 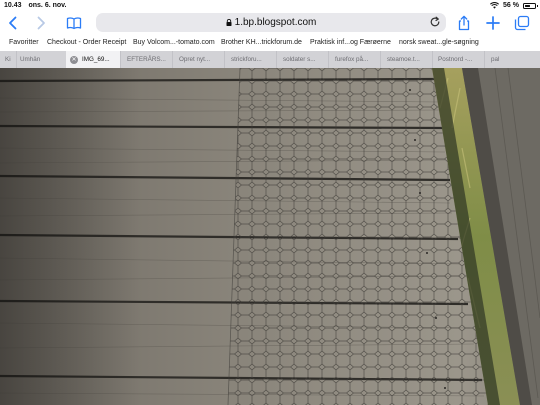 I want to click on battery-icon, so click(x=530, y=5).